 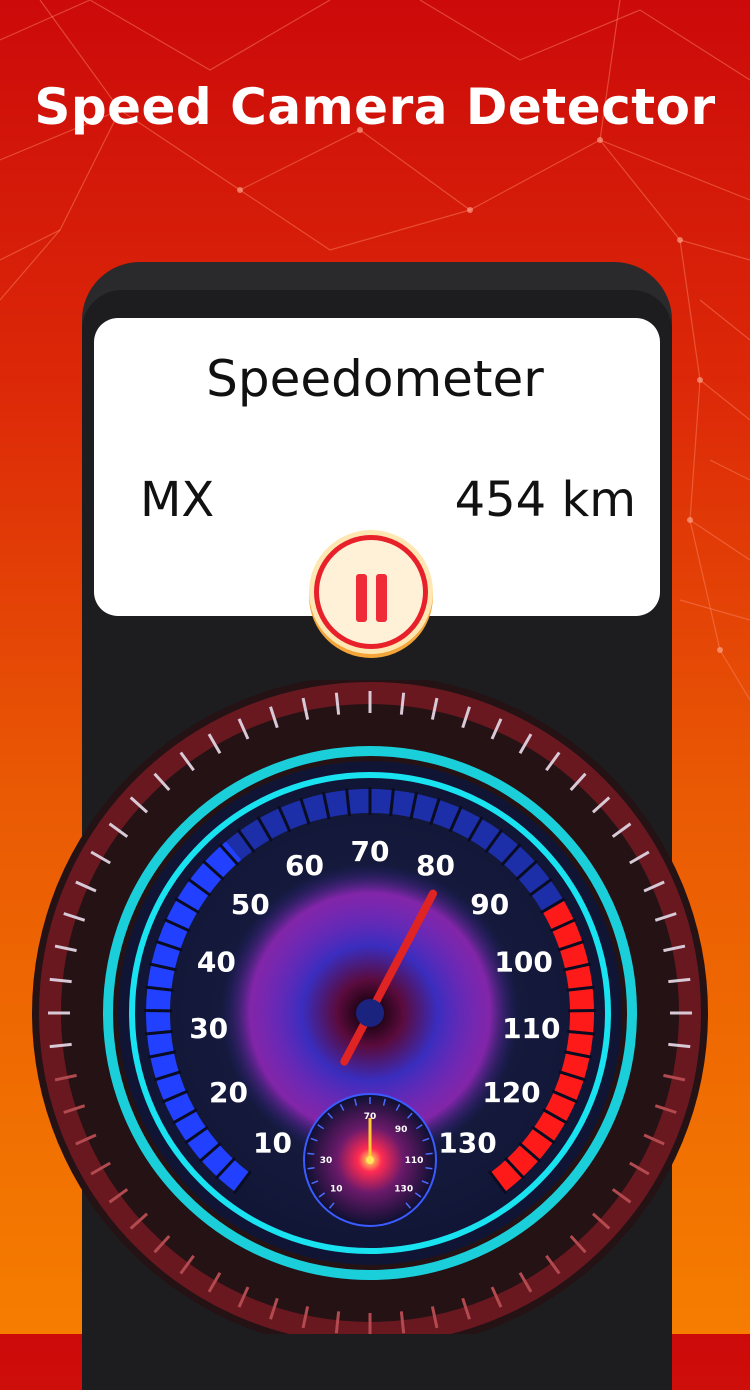 What do you see at coordinates (250, 904) in the screenshot?
I see `tick-label-50: 50` at bounding box center [250, 904].